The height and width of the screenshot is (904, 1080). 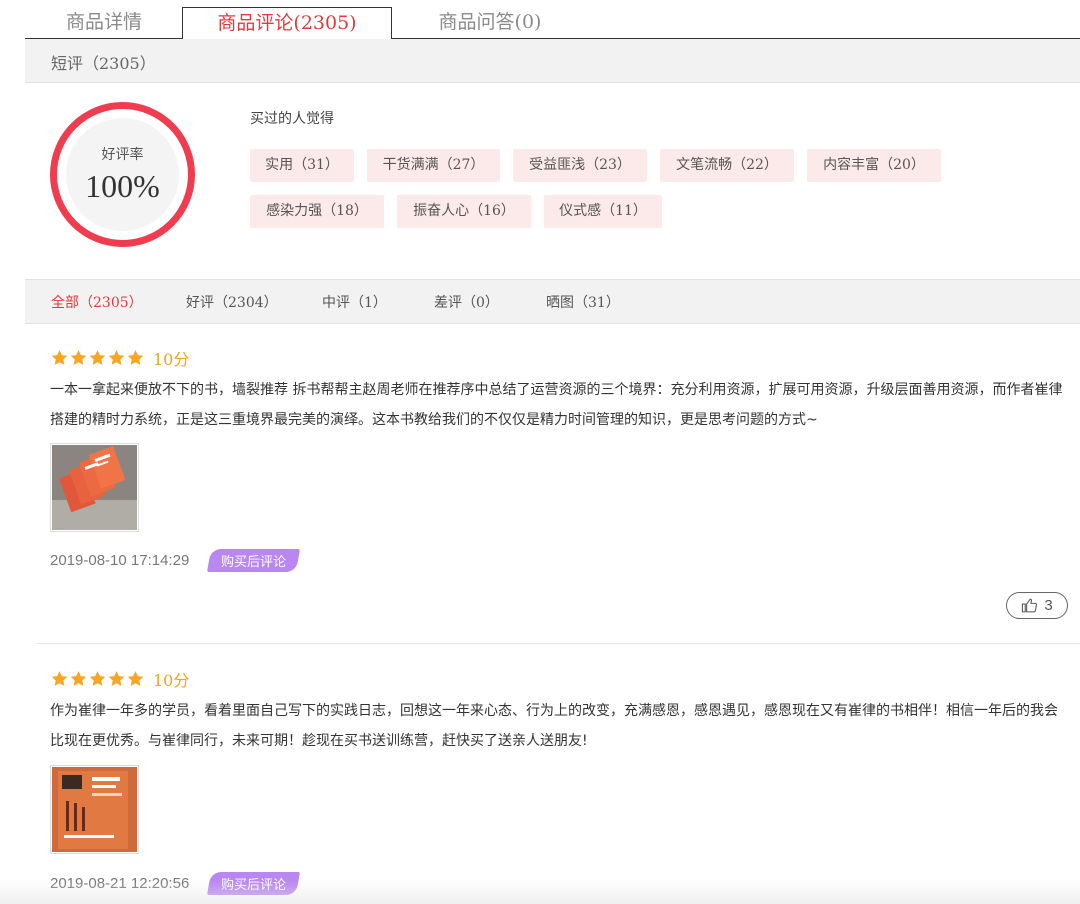 What do you see at coordinates (466, 302) in the screenshot?
I see `filter-negative: 差评（0）` at bounding box center [466, 302].